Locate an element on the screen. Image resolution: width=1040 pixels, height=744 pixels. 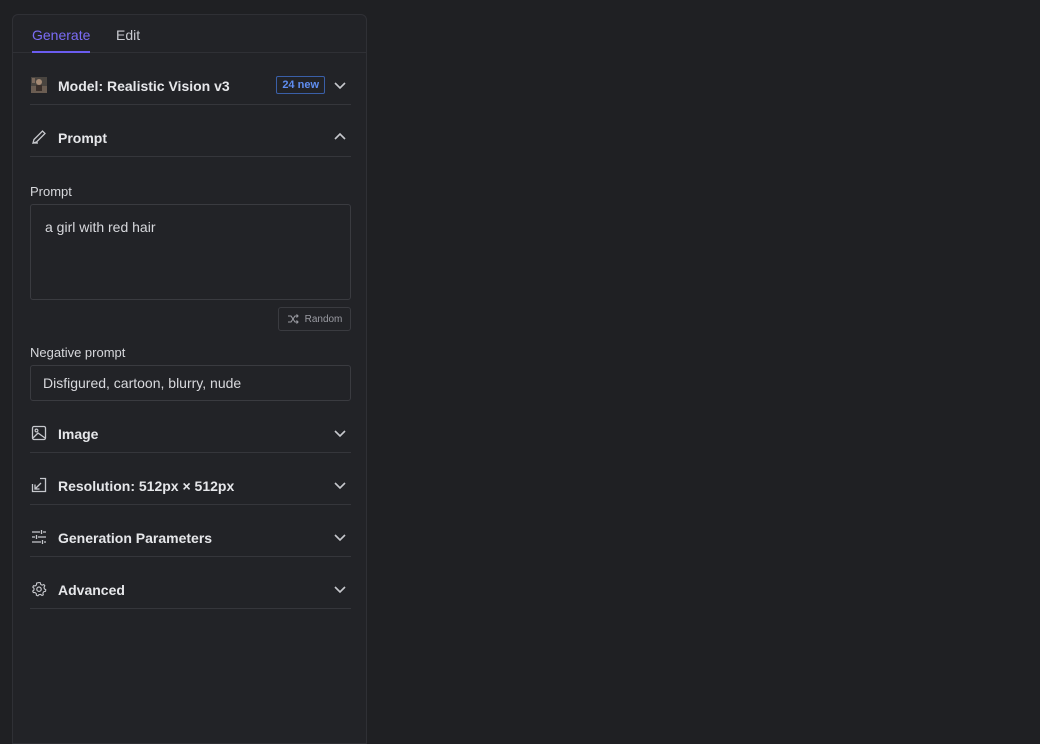
random-button-label: Random is located at coordinates (323, 319).